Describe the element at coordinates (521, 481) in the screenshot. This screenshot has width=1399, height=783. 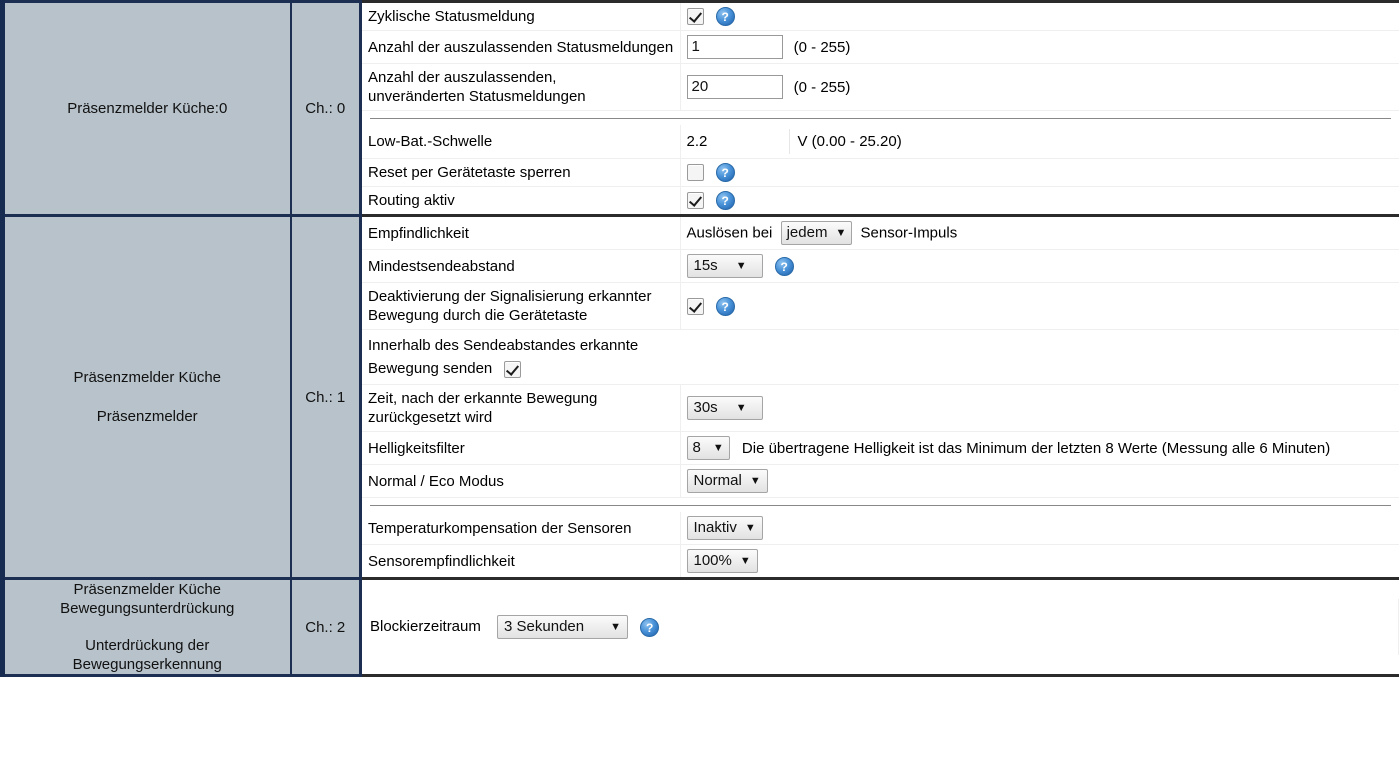
I see `label-normal-eco-modus: Normal / Eco Modus` at that location.